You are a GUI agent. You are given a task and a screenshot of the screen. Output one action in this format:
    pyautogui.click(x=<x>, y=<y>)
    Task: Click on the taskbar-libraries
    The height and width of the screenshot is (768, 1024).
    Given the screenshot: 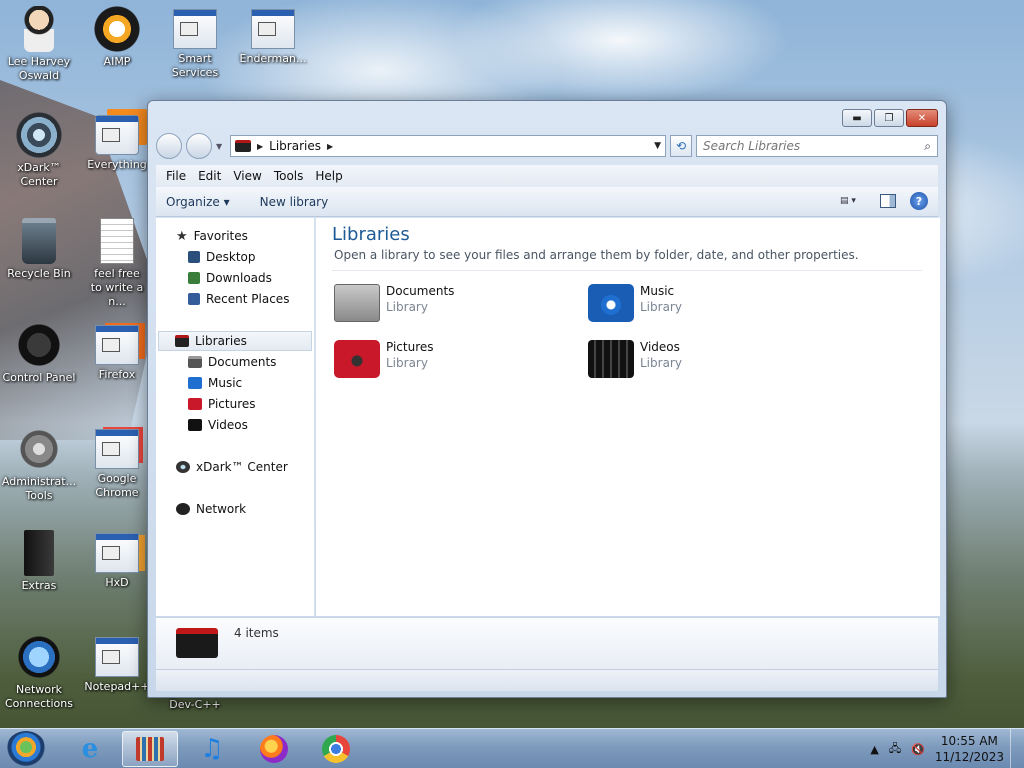 What is the action you would take?
    pyautogui.click(x=150, y=749)
    